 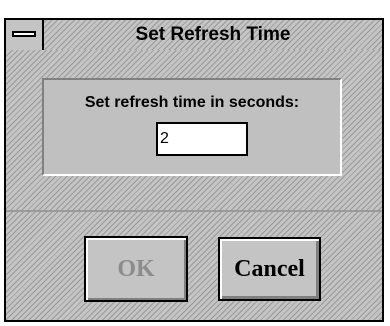 What do you see at coordinates (269, 269) in the screenshot?
I see `cancel-button: Cancel` at bounding box center [269, 269].